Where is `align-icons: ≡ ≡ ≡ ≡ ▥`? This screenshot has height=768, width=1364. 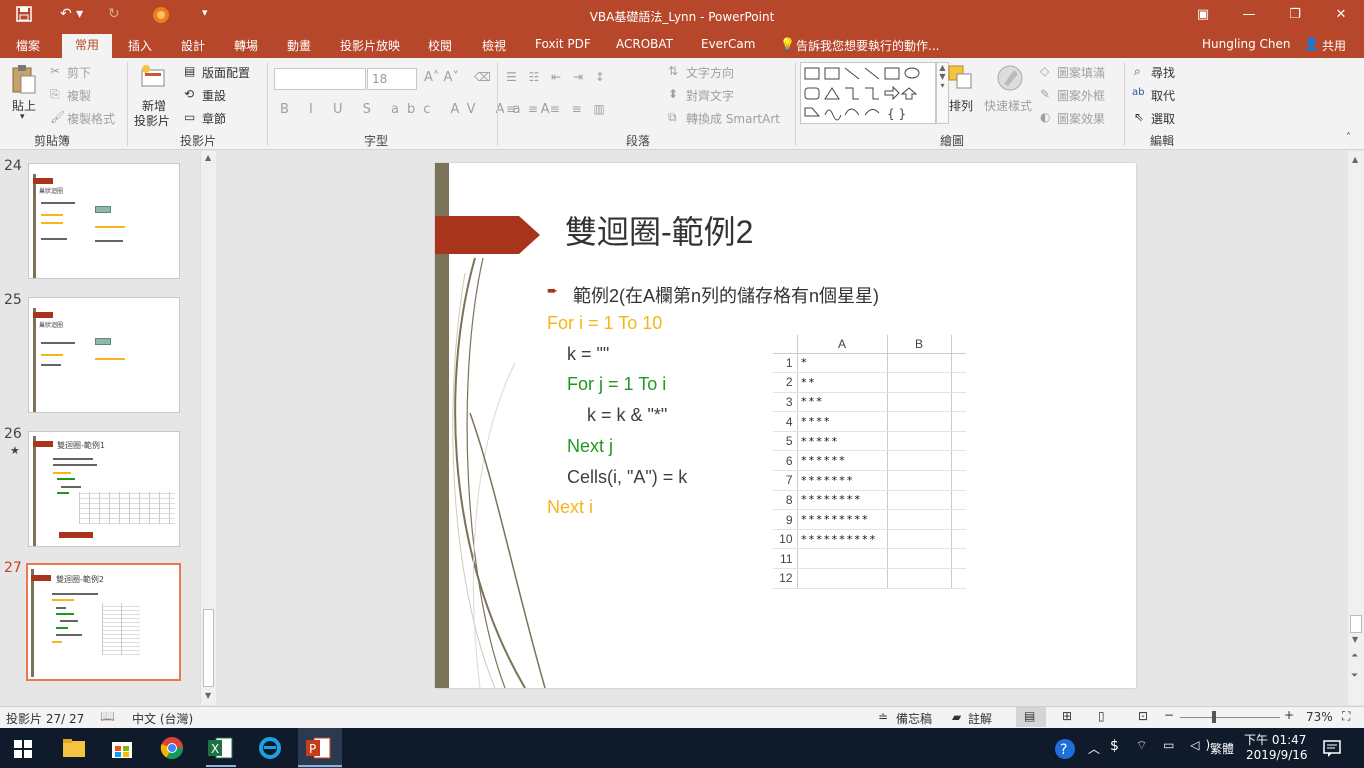 align-icons: ≡ ≡ ≡ ≡ ▥ is located at coordinates (557, 109).